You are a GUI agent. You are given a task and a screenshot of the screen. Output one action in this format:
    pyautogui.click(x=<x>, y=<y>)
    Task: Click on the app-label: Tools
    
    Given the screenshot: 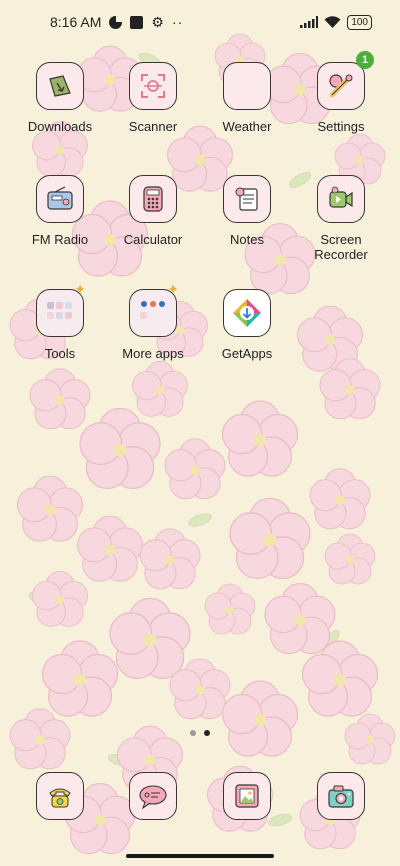 What is the action you would take?
    pyautogui.click(x=60, y=353)
    